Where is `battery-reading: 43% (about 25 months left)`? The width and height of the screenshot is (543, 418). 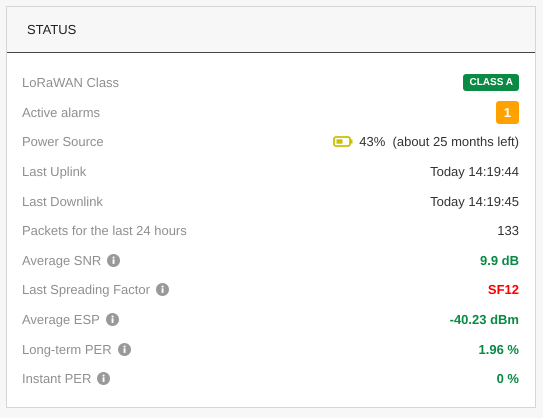
battery-reading: 43% (about 25 months left) is located at coordinates (439, 142).